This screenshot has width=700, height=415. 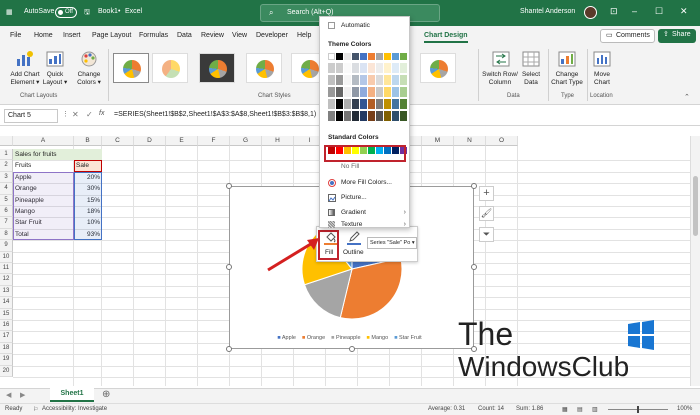 I want to click on chart-elements-plus-icon: +, so click(x=486, y=193).